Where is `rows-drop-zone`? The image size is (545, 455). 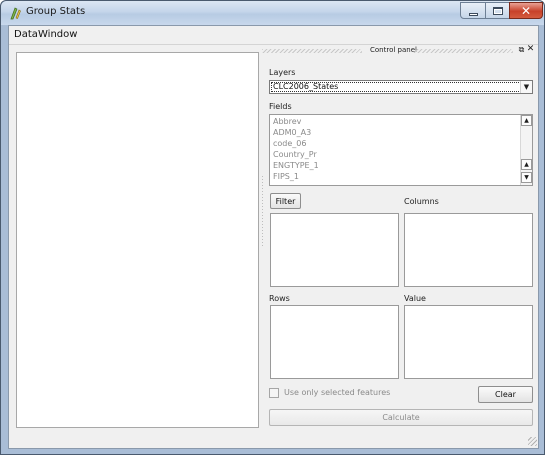
rows-drop-zone is located at coordinates (334, 342).